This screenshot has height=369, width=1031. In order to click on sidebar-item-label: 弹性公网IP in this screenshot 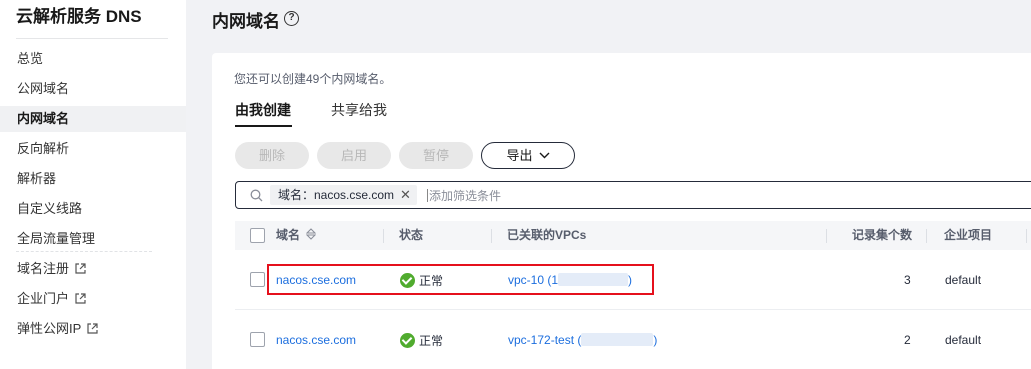, I will do `click(49, 328)`.